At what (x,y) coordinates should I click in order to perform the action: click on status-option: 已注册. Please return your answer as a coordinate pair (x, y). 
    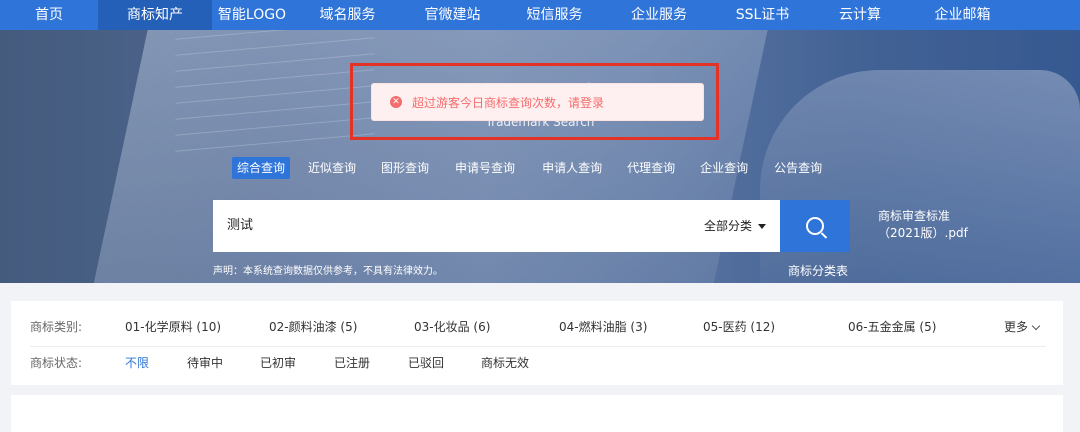
    Looking at the image, I should click on (352, 362).